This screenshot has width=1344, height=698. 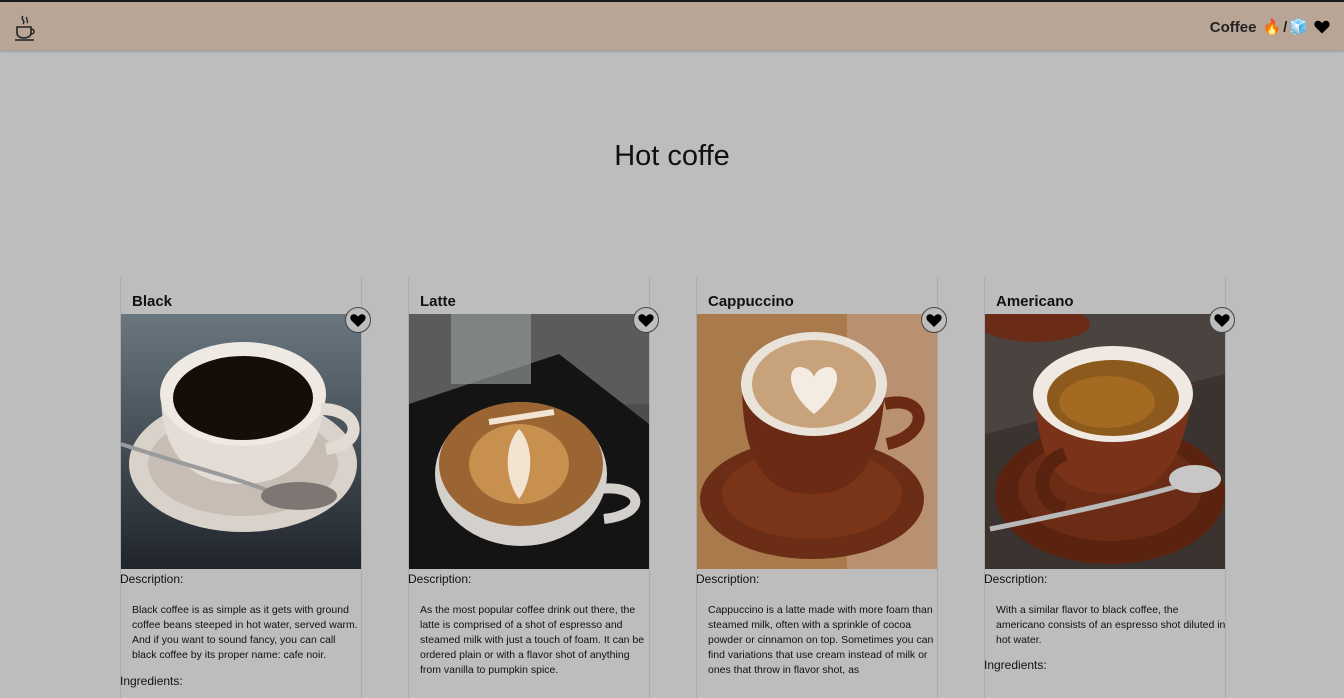 I want to click on black-coffee-photo, so click(x=241, y=441).